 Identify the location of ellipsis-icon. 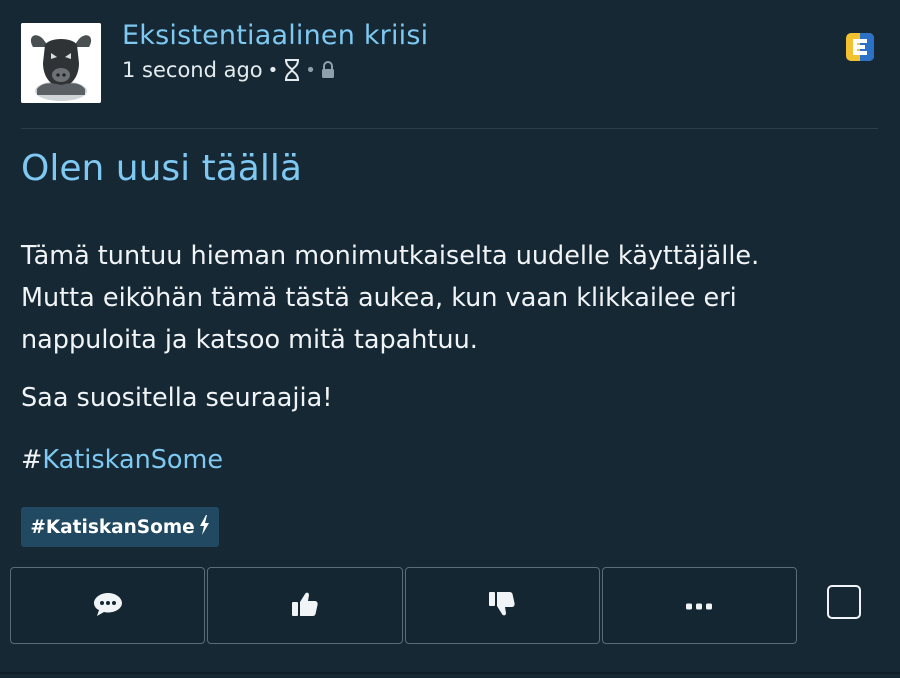
(699, 605).